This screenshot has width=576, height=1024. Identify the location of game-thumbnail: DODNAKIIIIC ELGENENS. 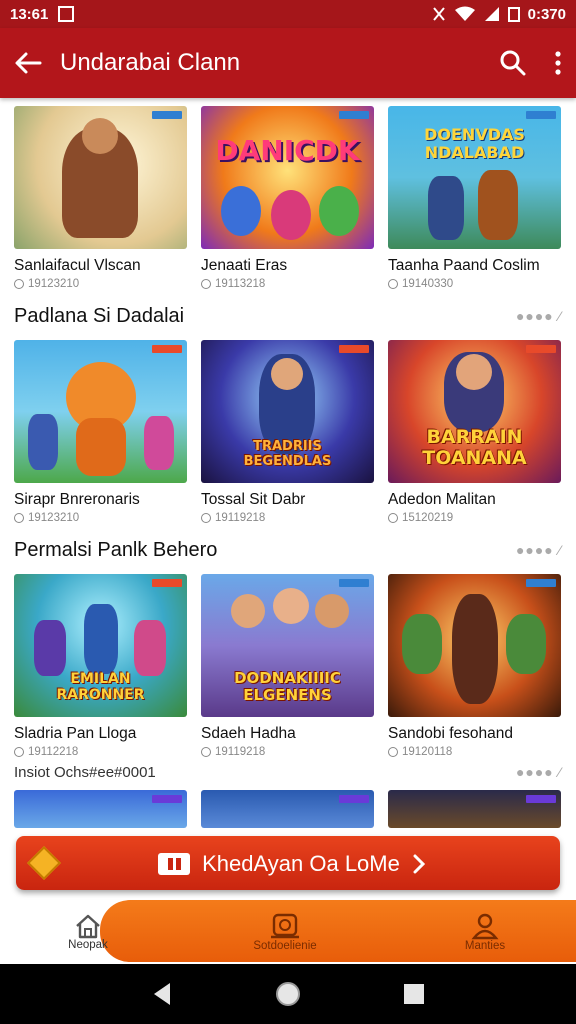
(287, 645).